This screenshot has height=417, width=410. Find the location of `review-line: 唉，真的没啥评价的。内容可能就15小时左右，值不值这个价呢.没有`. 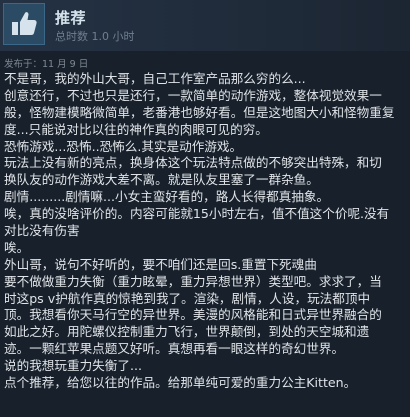

review-line: 唉，真的没啥评价的。内容可能就15小时左右，值不值这个价呢.没有 is located at coordinates (197, 214).